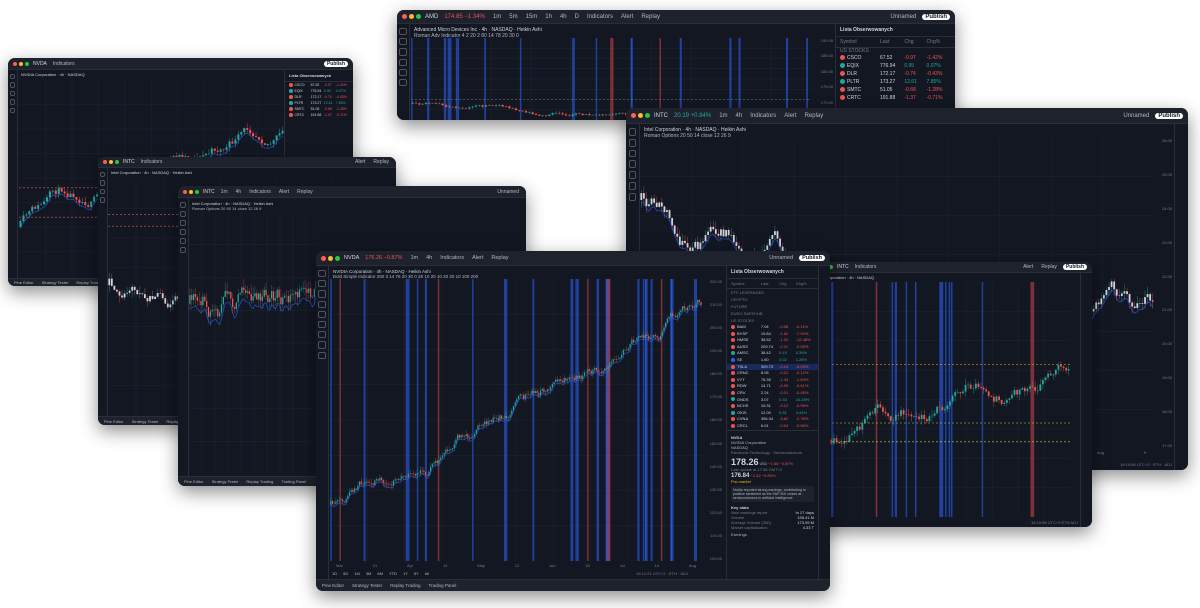  What do you see at coordinates (772, 353) in the screenshot?
I see `watchlist-row: AMSC 38.42 0.15 0.39%` at bounding box center [772, 353].